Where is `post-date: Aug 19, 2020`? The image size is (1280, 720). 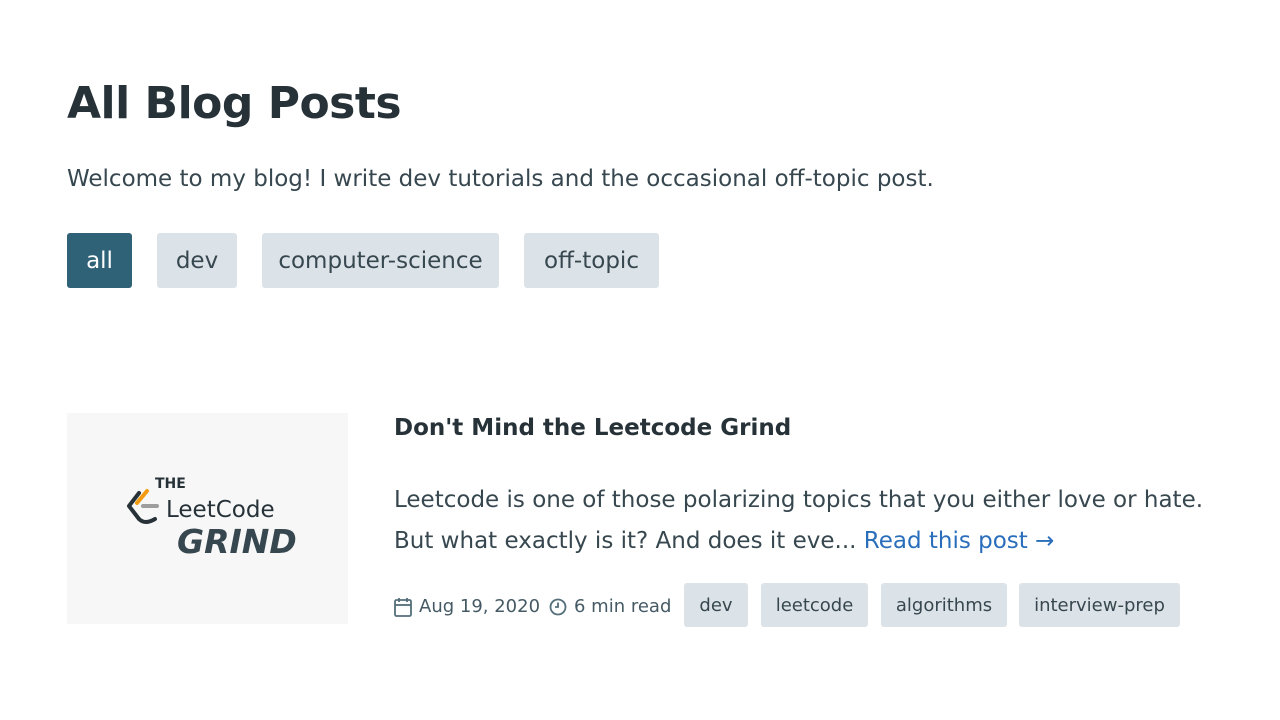
post-date: Aug 19, 2020 is located at coordinates (467, 606).